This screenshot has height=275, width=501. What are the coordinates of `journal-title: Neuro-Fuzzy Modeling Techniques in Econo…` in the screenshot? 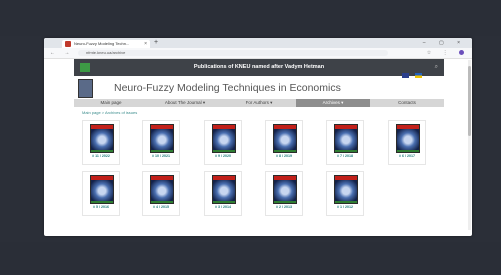 It's located at (227, 88).